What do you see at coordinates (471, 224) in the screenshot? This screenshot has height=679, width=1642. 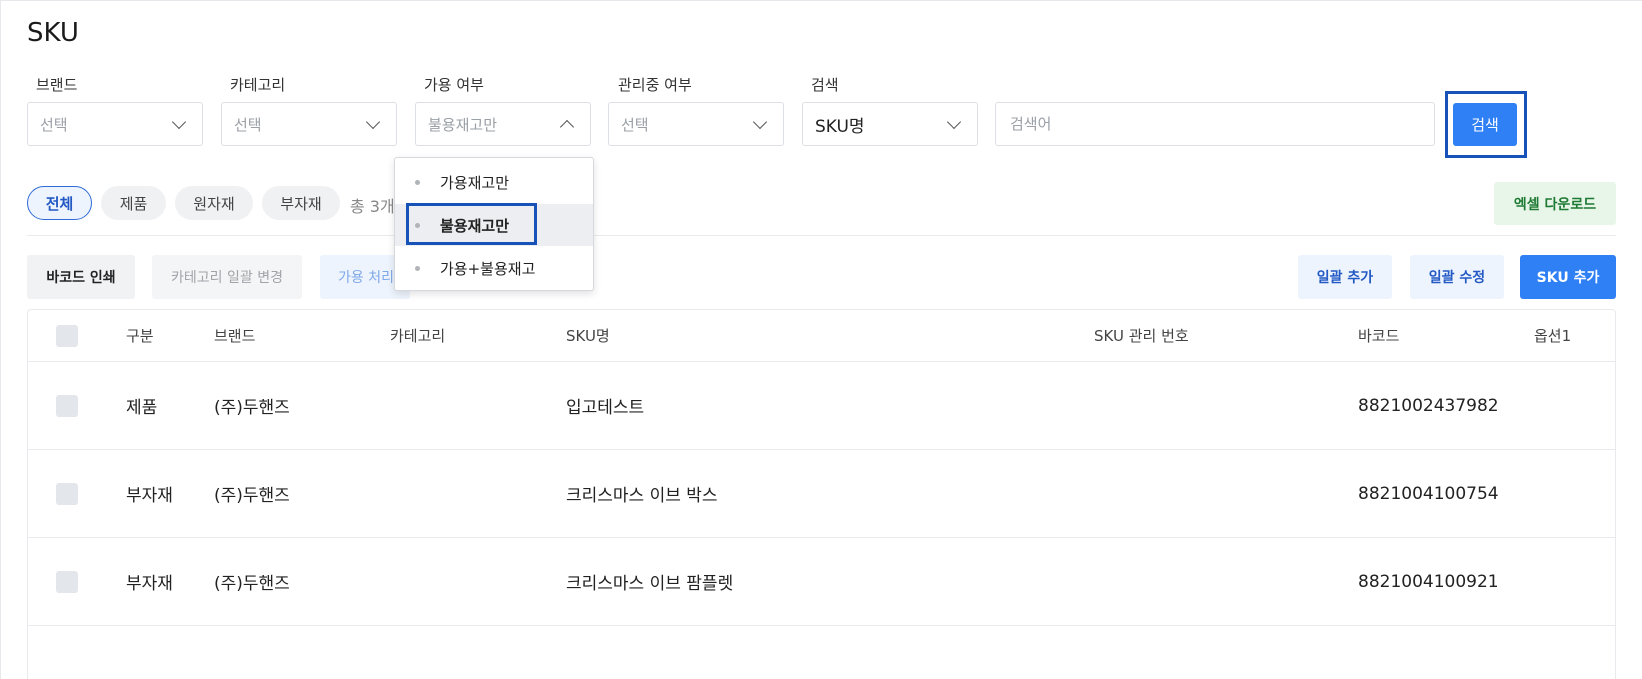 I see `dropdown-selection-highlight` at bounding box center [471, 224].